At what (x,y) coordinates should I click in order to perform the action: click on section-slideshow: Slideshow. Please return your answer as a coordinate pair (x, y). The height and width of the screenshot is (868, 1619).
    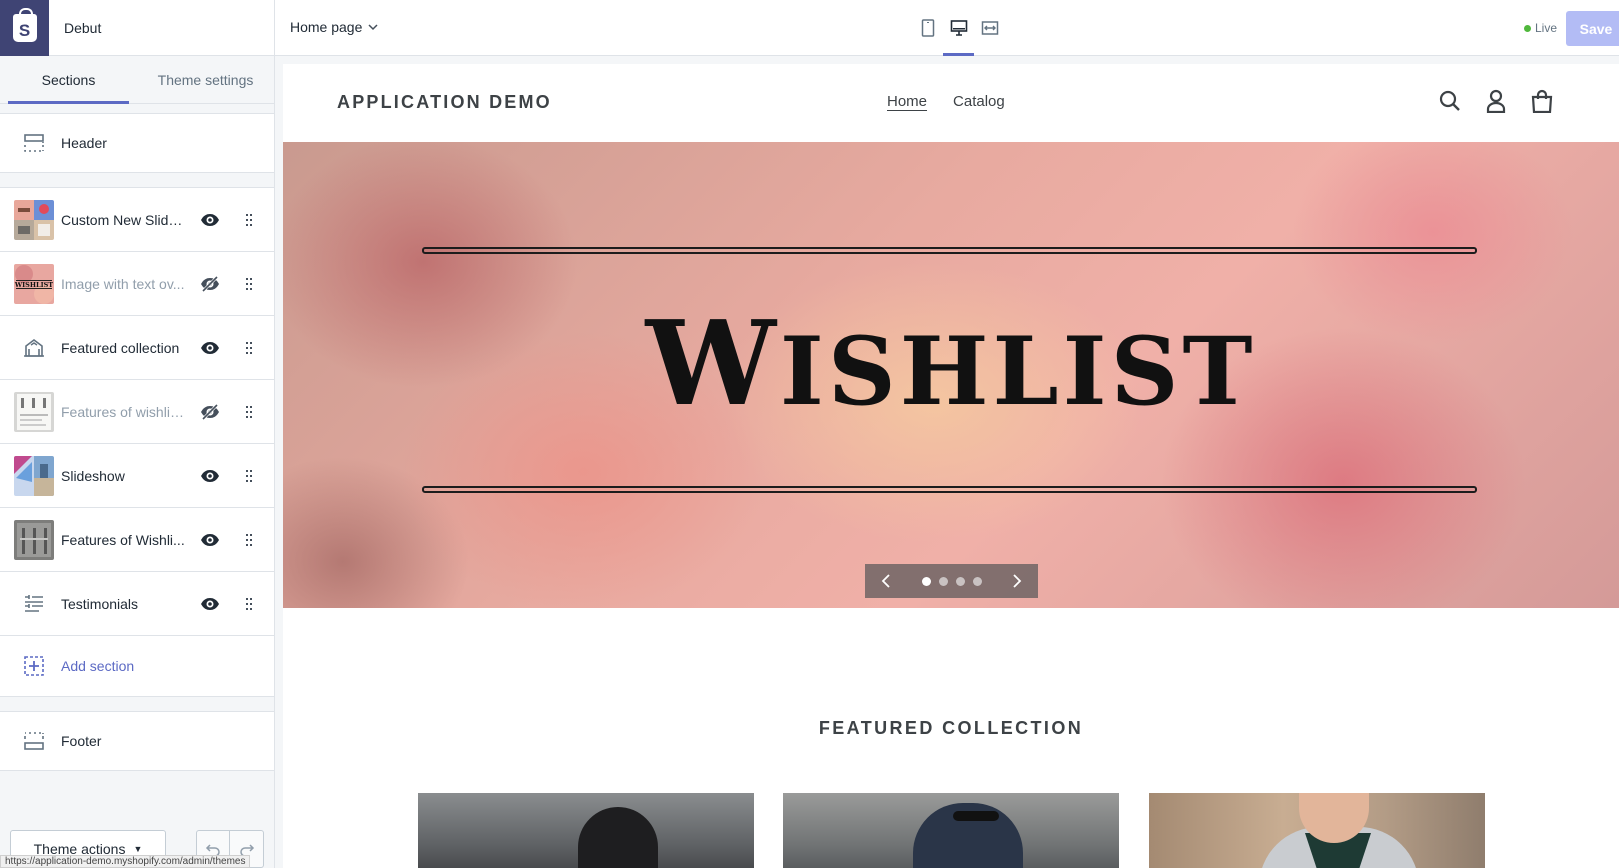
    Looking at the image, I should click on (137, 476).